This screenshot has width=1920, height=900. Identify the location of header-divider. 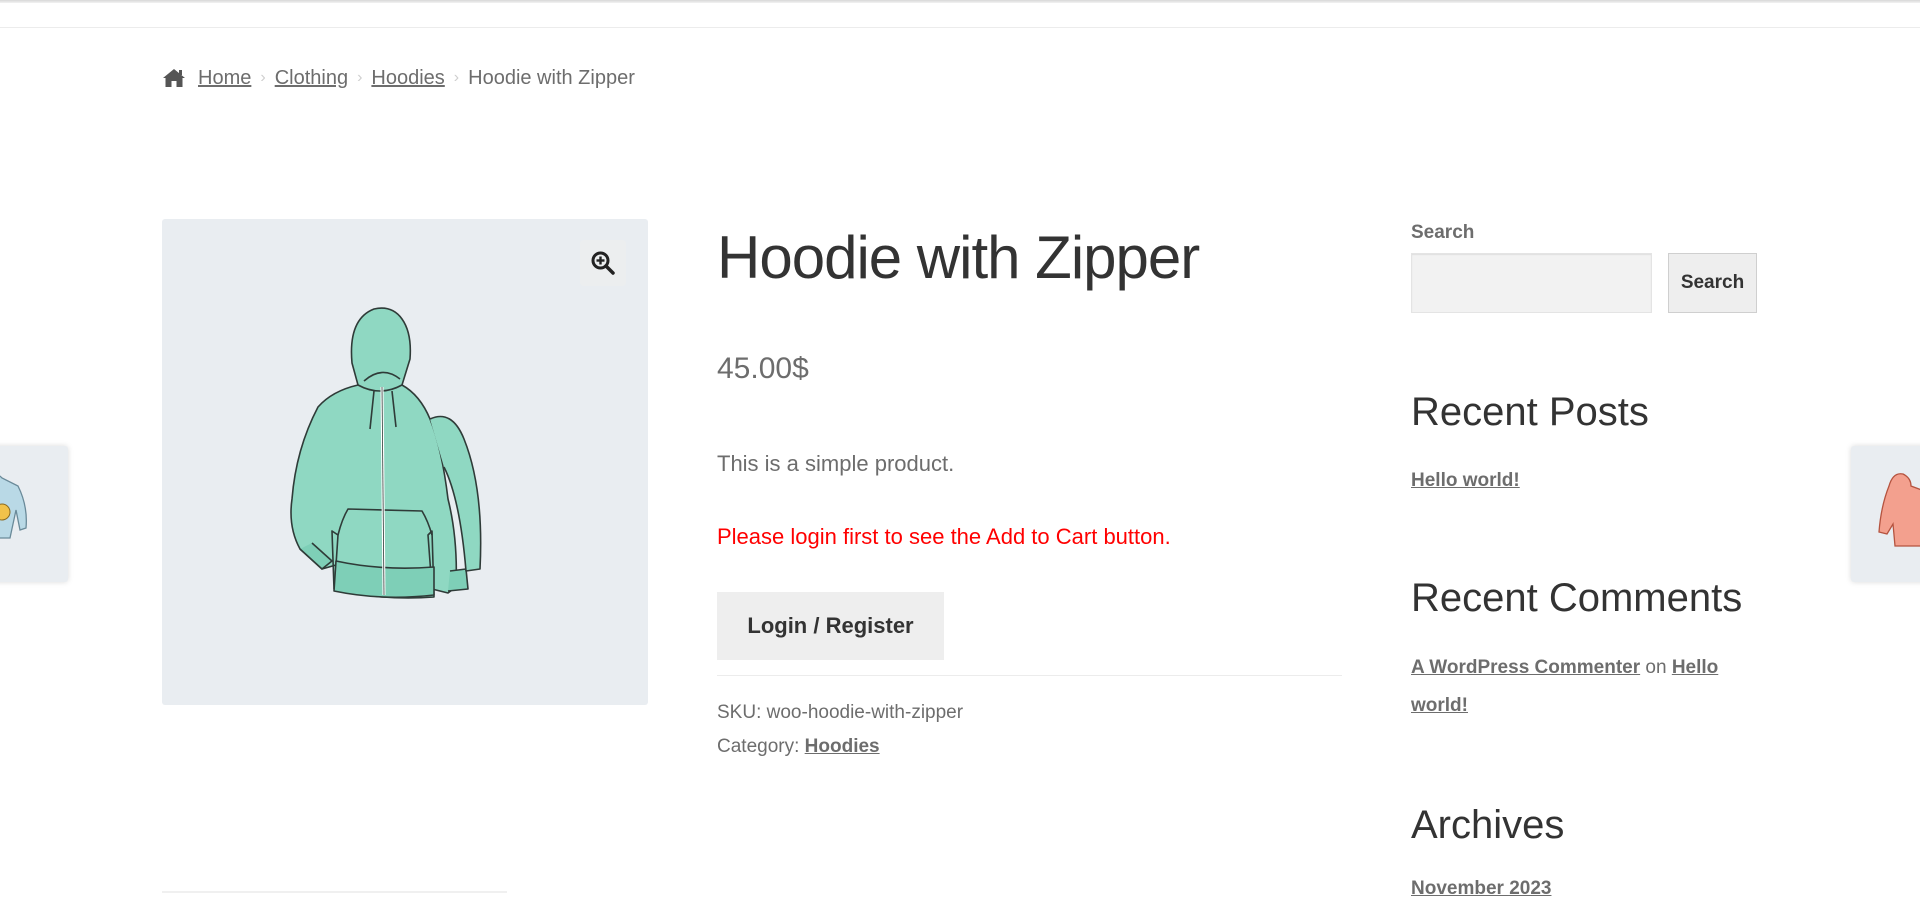
(960, 27).